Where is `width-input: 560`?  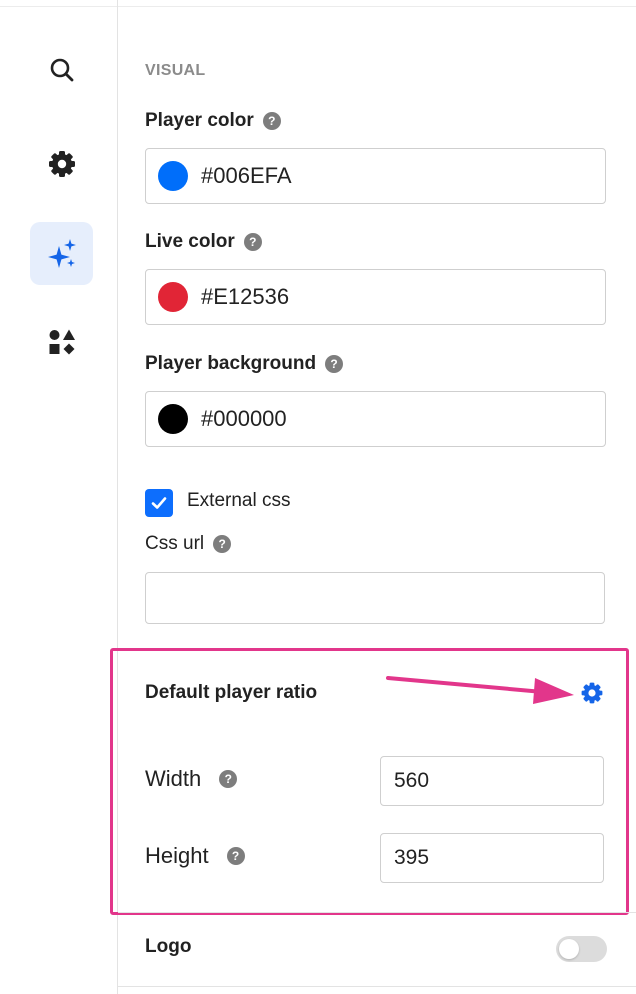
width-input: 560 is located at coordinates (492, 781).